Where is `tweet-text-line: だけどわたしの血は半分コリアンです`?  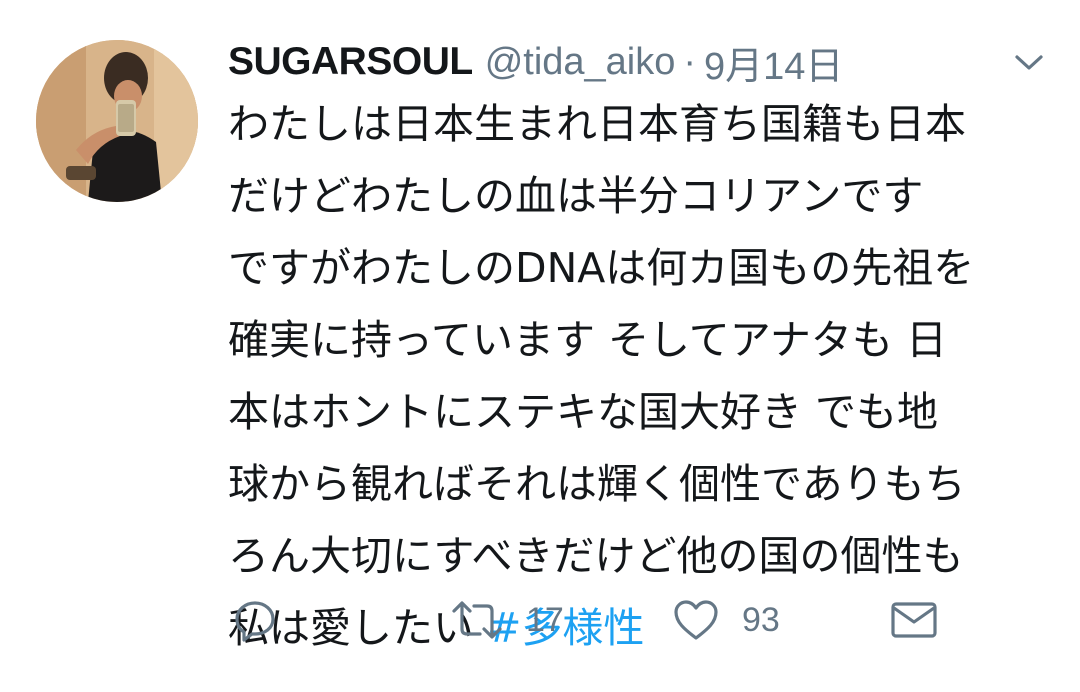
tweet-text-line: だけどわたしの血は半分コリアンです is located at coordinates (576, 196).